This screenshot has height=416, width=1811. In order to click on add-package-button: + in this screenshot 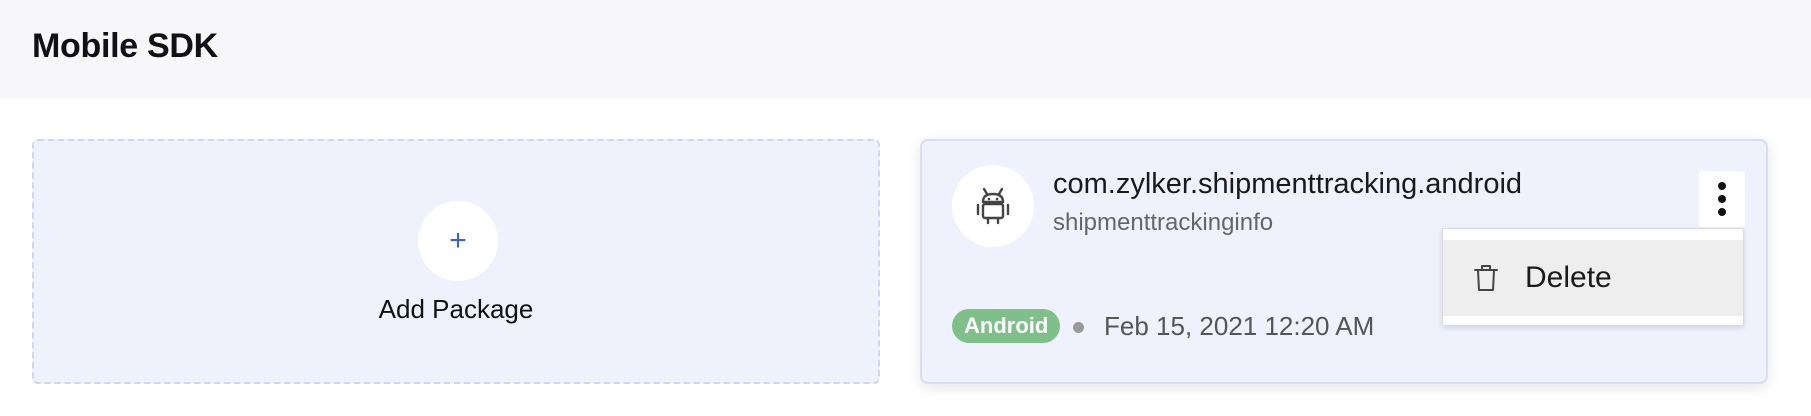, I will do `click(458, 241)`.